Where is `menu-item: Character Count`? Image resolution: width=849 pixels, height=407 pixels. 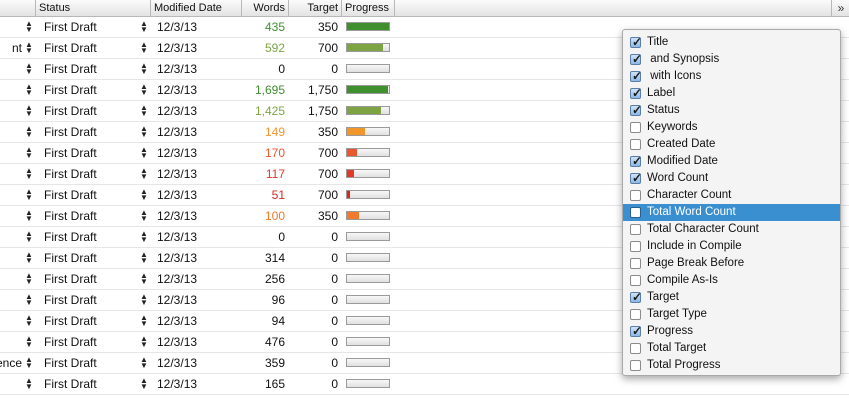 menu-item: Character Count is located at coordinates (731, 195).